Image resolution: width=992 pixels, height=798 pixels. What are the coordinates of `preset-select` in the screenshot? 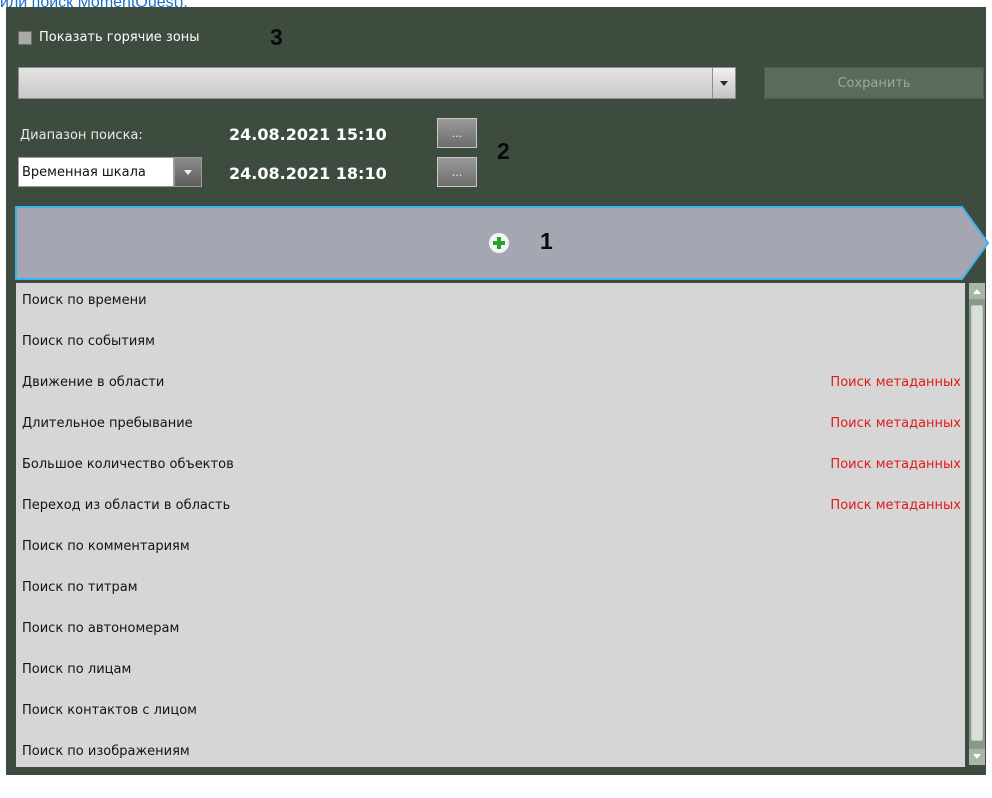 It's located at (377, 83).